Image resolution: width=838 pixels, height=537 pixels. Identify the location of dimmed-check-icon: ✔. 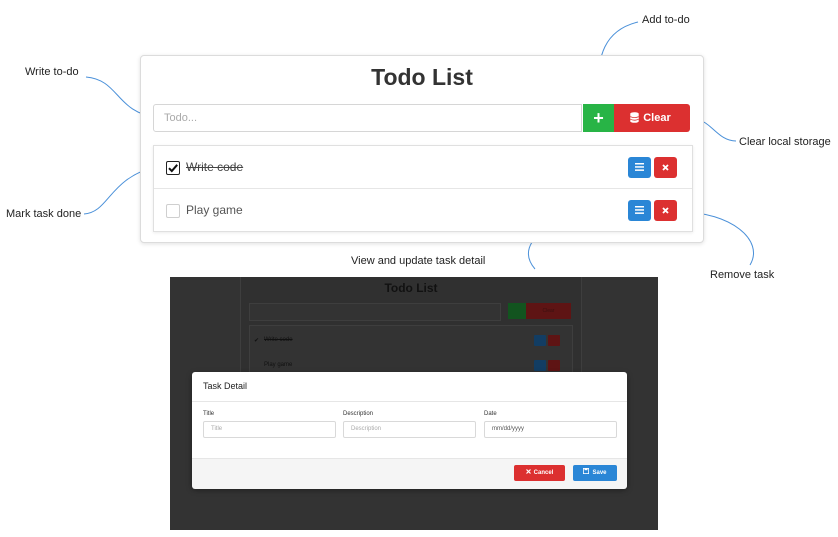
(257, 341).